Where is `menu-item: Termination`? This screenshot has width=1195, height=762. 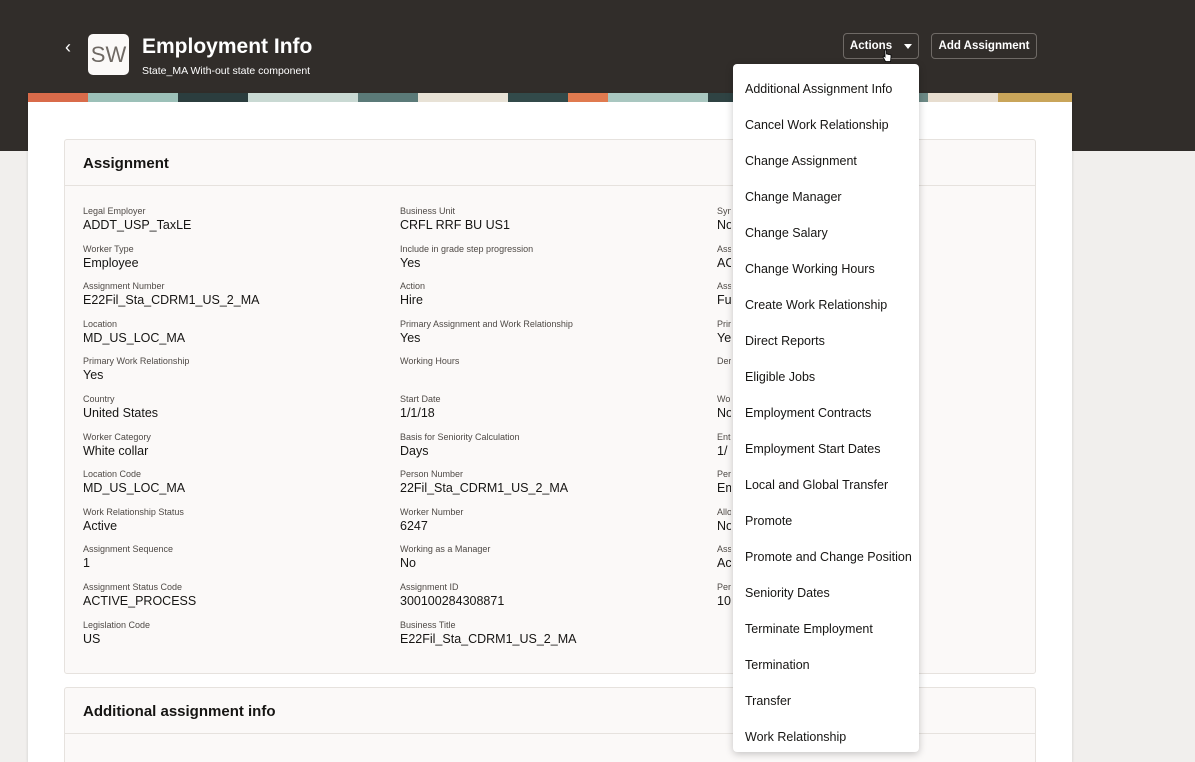
menu-item: Termination is located at coordinates (826, 665).